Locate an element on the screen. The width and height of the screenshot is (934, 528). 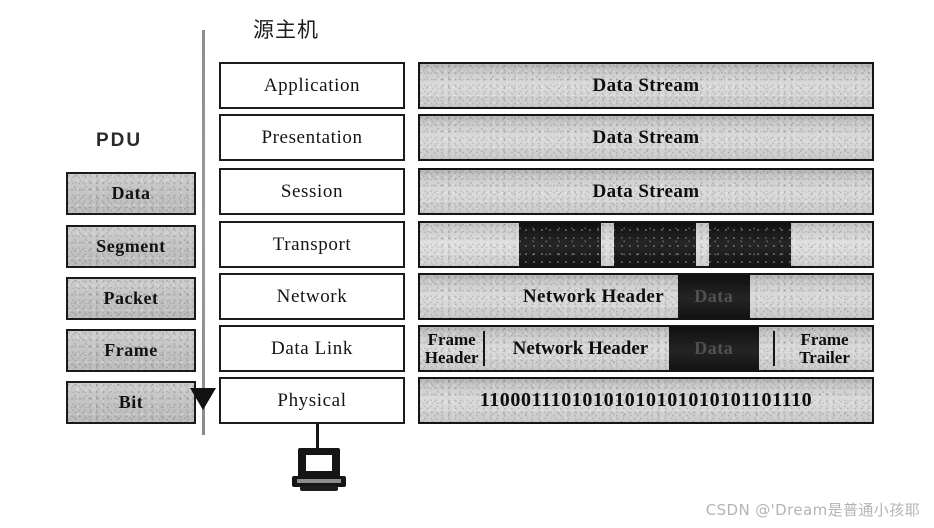
osi-layer-label: Session is located at coordinates (312, 191).